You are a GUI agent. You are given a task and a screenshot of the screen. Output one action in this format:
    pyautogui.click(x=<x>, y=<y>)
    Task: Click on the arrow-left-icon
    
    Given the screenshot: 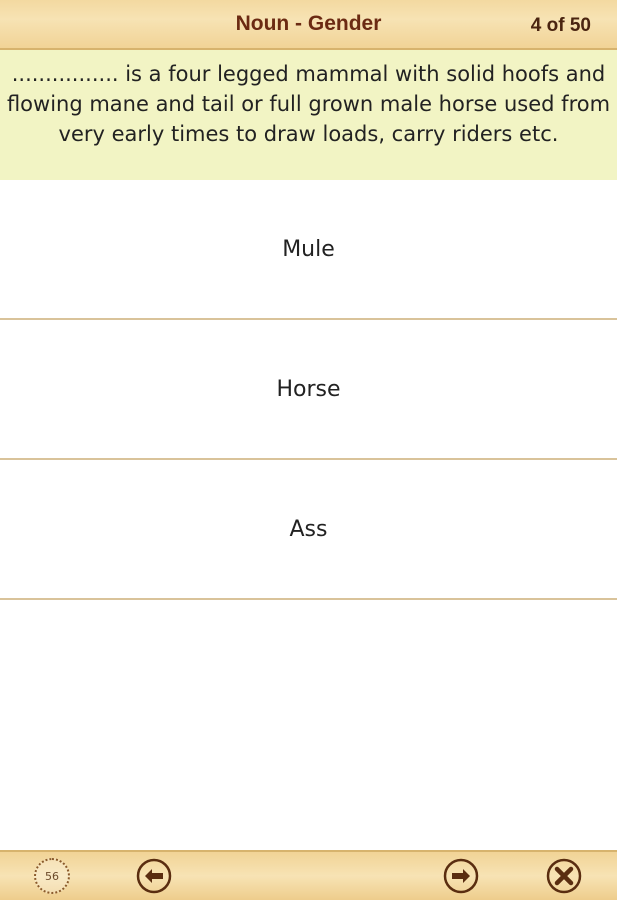 What is the action you would take?
    pyautogui.click(x=154, y=876)
    